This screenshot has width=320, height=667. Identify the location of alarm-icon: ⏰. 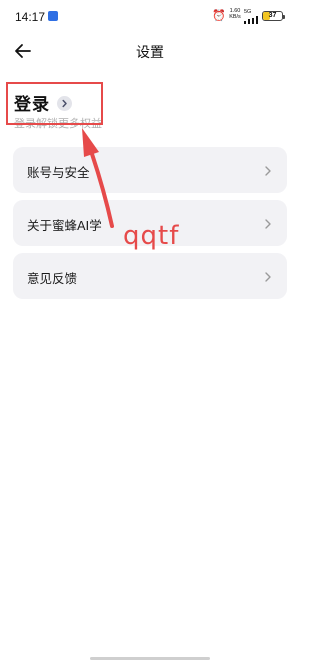
(219, 15).